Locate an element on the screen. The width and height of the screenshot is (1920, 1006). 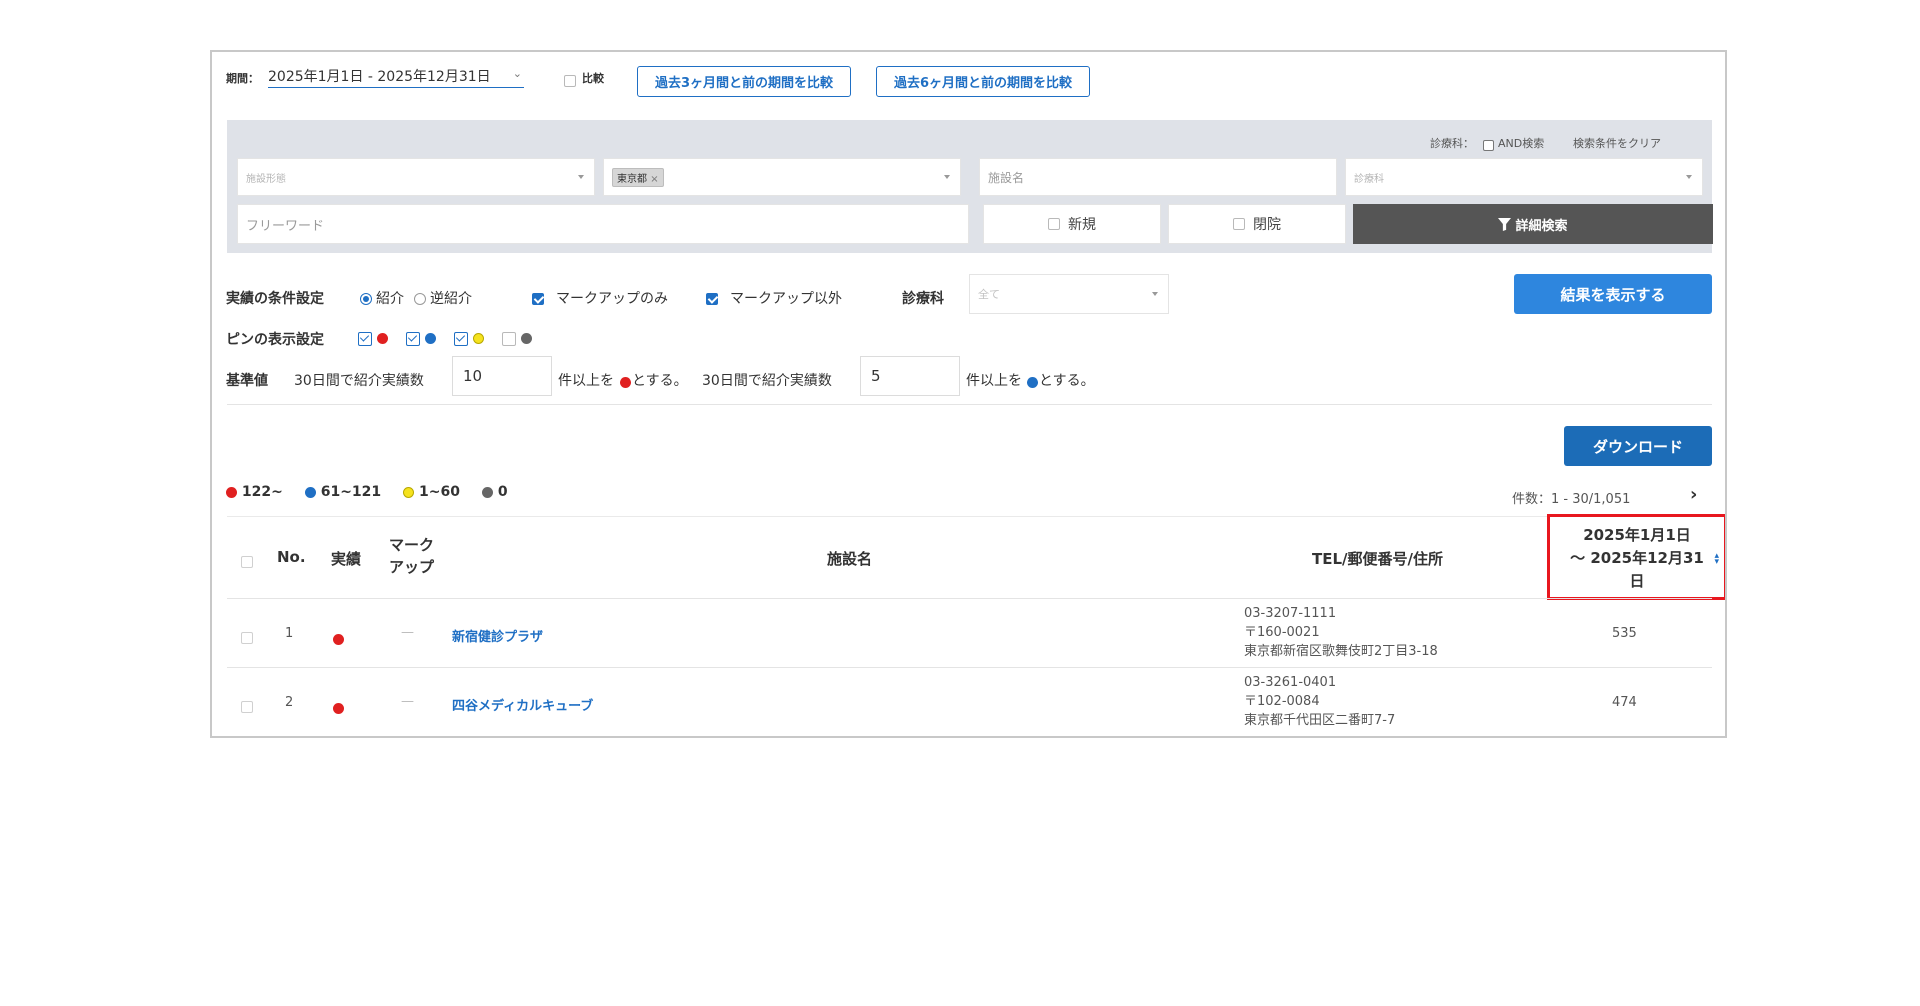
legend-item: 1~60 is located at coordinates (431, 492).